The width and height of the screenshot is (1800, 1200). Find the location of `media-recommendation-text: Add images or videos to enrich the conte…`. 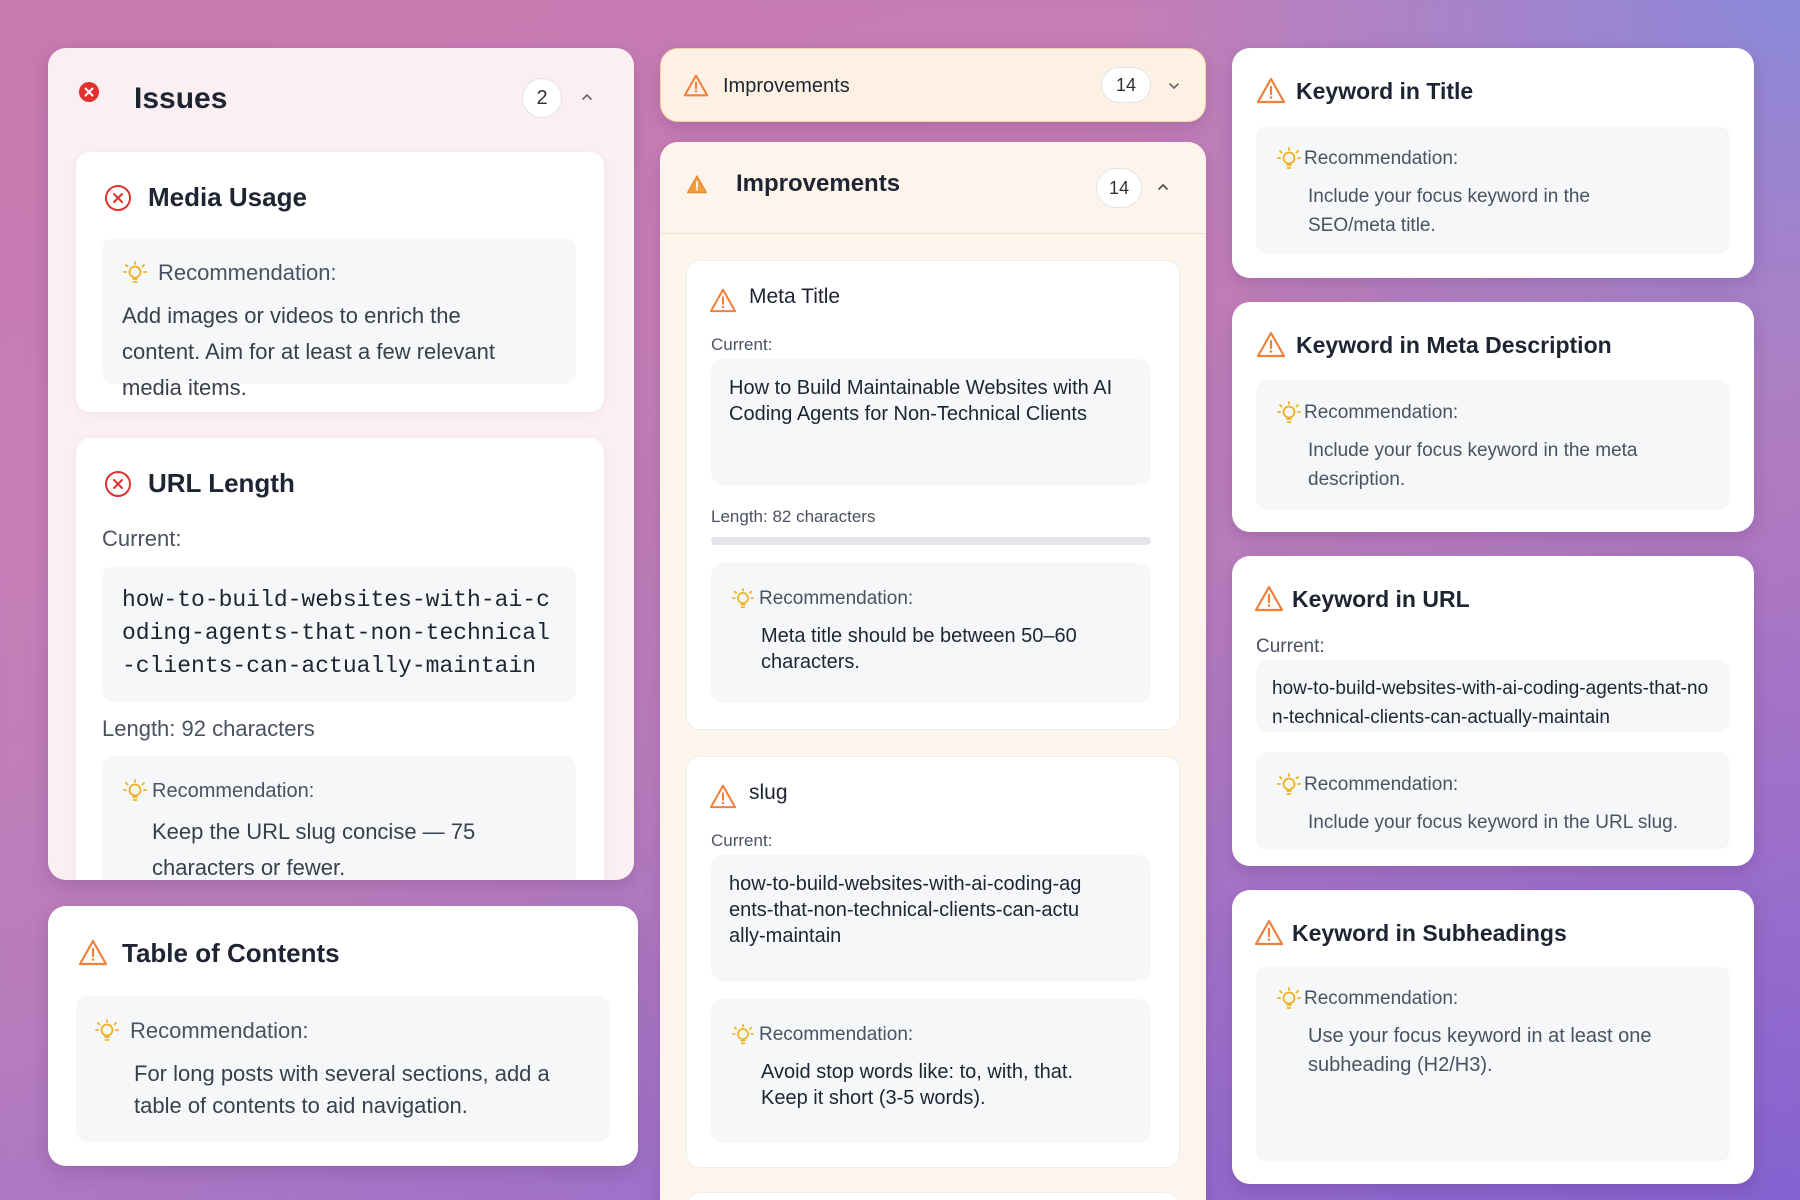

media-recommendation-text: Add images or videos to enrich the conte… is located at coordinates (308, 351).